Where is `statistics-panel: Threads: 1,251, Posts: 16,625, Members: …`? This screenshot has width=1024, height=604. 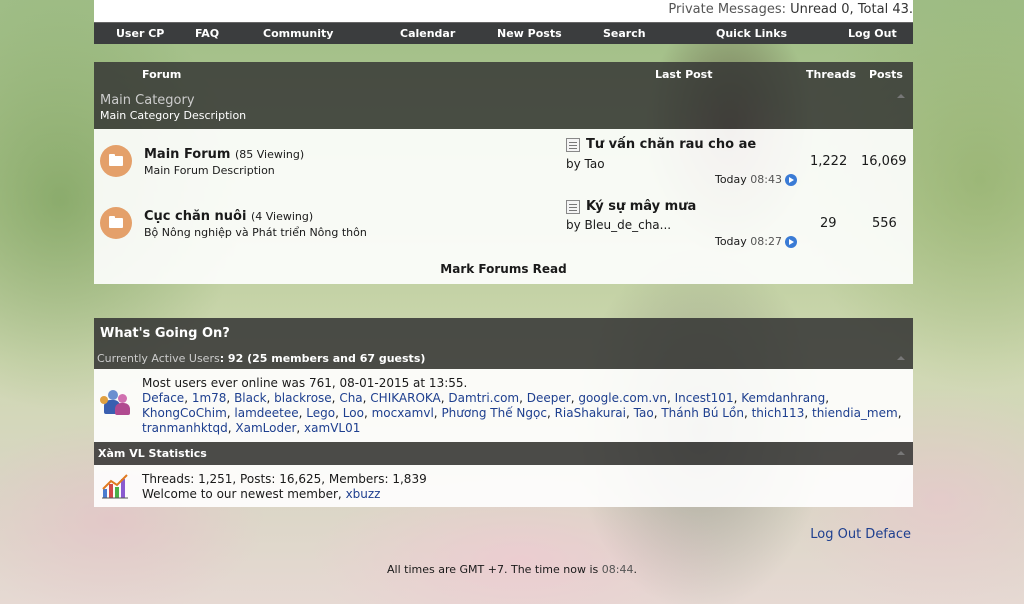 statistics-panel: Threads: 1,251, Posts: 16,625, Members: … is located at coordinates (503, 486).